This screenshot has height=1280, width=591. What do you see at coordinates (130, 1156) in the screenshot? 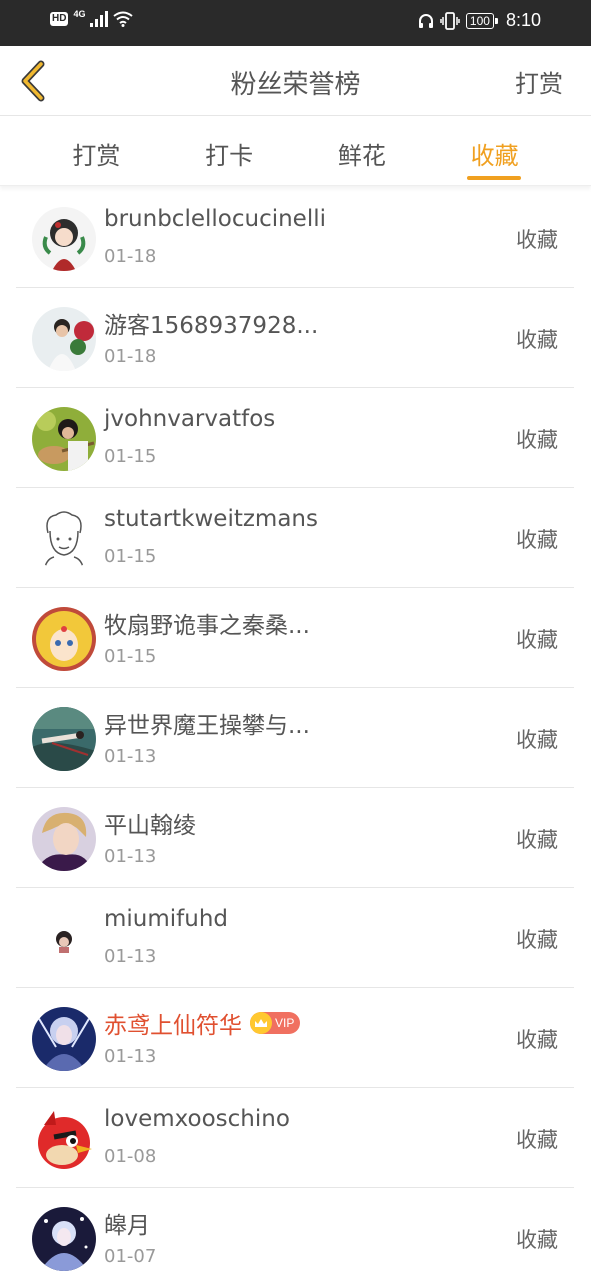
I see `item-date: 01-08` at bounding box center [130, 1156].